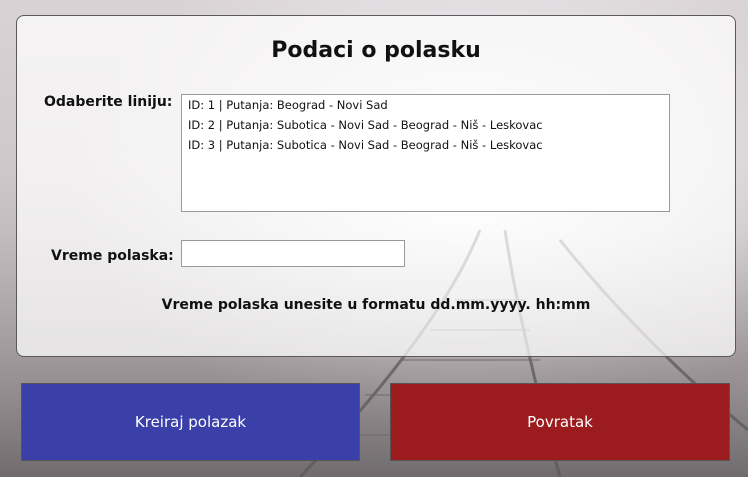 The height and width of the screenshot is (477, 748). I want to click on departure-time-label: Vreme polaska:, so click(112, 256).